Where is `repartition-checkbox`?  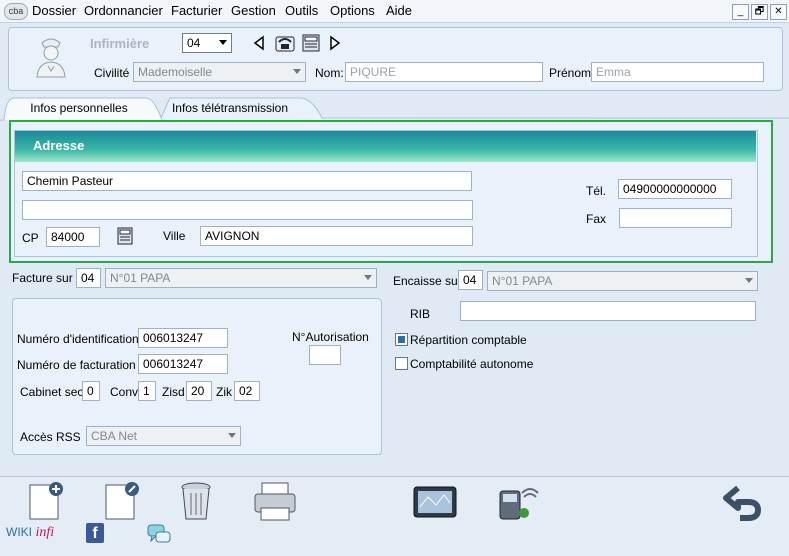
repartition-checkbox is located at coordinates (401, 339).